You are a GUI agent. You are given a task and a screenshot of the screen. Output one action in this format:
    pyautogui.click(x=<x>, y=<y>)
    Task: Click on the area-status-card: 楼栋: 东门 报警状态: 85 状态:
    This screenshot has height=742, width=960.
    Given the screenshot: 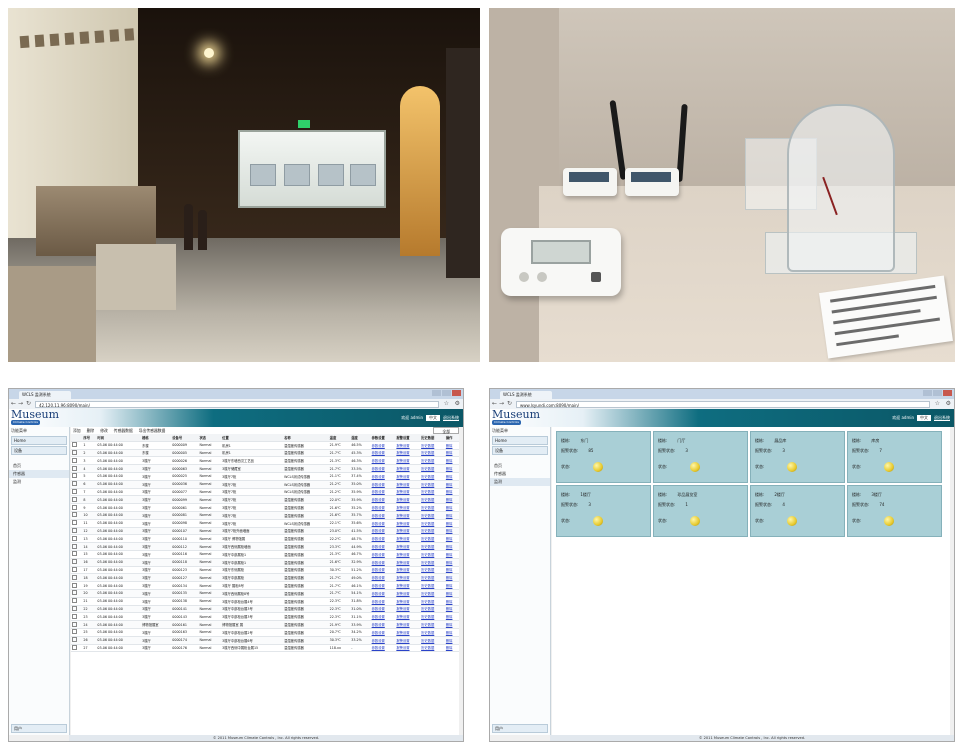 What is the action you would take?
    pyautogui.click(x=603, y=457)
    